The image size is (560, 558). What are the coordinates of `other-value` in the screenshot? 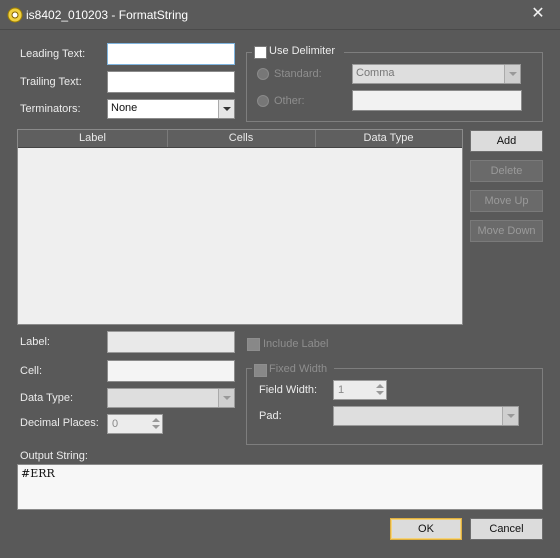 It's located at (437, 94).